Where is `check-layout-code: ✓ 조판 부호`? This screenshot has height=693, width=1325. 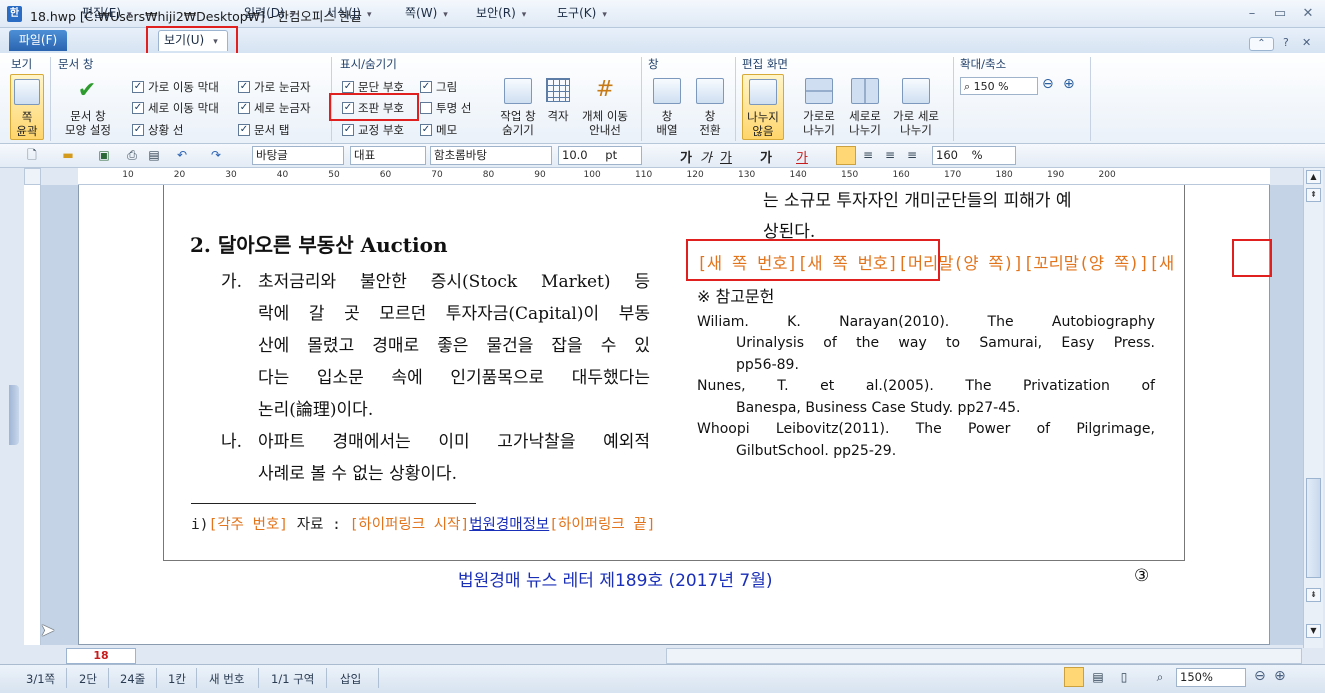
check-layout-code: ✓ 조판 부호 is located at coordinates (373, 108).